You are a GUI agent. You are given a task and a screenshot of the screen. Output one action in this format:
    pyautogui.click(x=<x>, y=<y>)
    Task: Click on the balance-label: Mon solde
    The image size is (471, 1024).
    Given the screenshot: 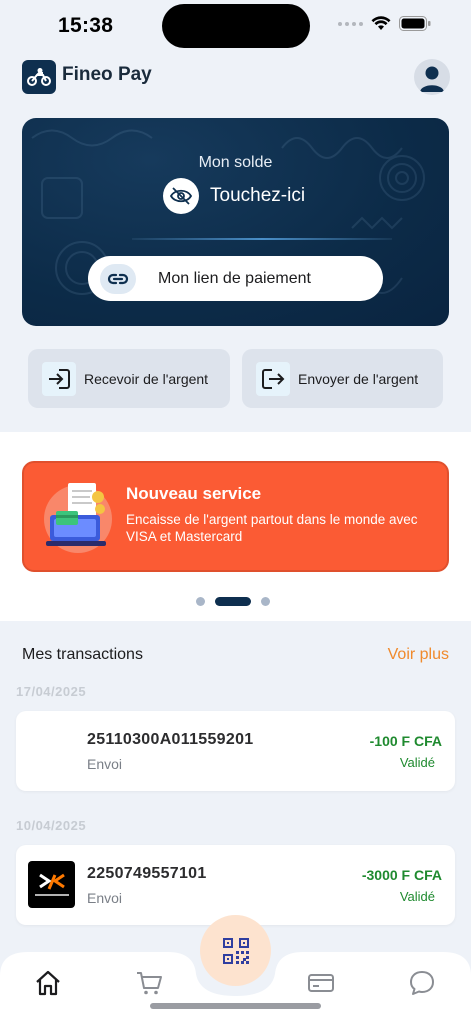 What is the action you would take?
    pyautogui.click(x=235, y=162)
    